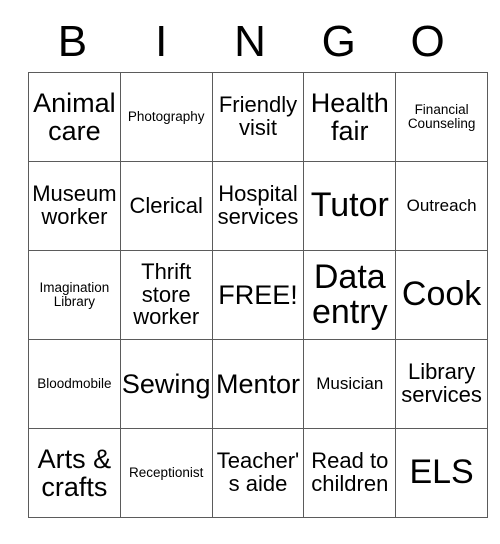 The width and height of the screenshot is (500, 544). I want to click on bingo-cell: Teacher's aide, so click(258, 473).